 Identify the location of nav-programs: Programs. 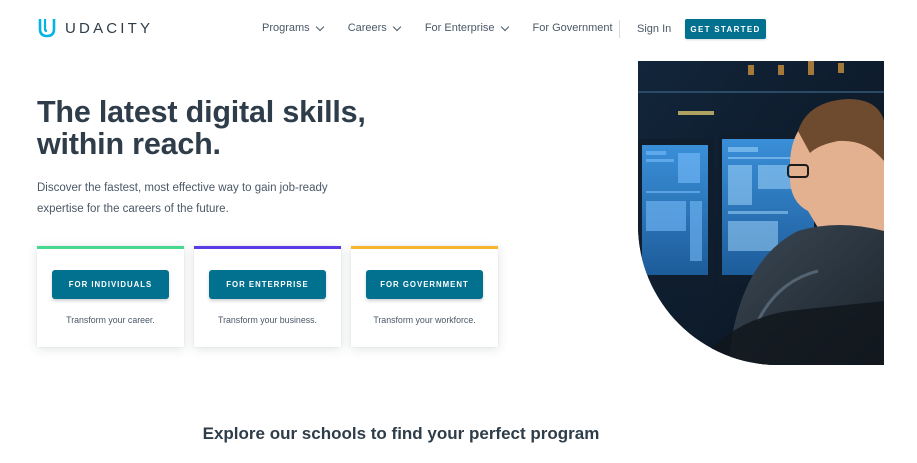
(293, 28).